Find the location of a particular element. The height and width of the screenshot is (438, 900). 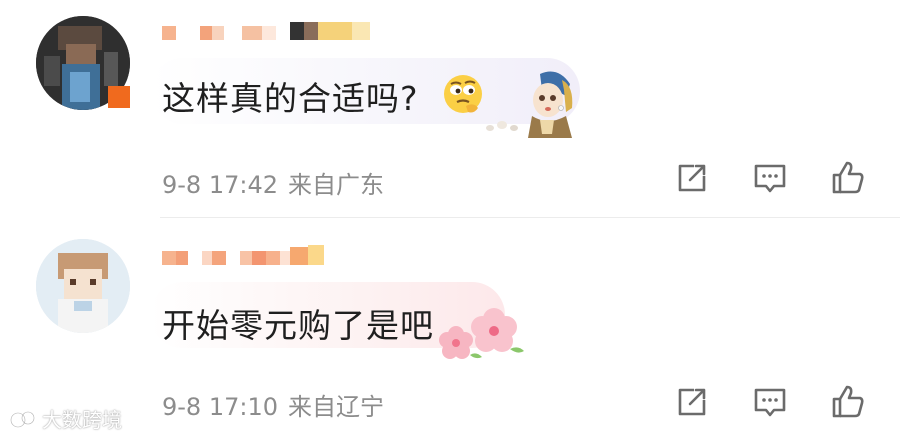

comment-date: 9-8 17:42 is located at coordinates (220, 185).